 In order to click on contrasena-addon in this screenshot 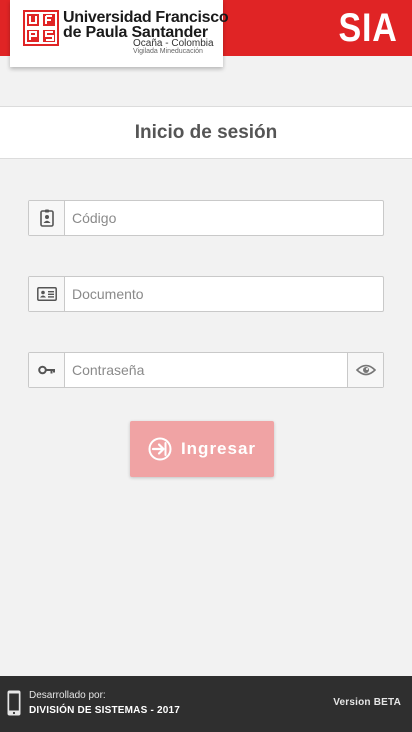, I will do `click(47, 370)`.